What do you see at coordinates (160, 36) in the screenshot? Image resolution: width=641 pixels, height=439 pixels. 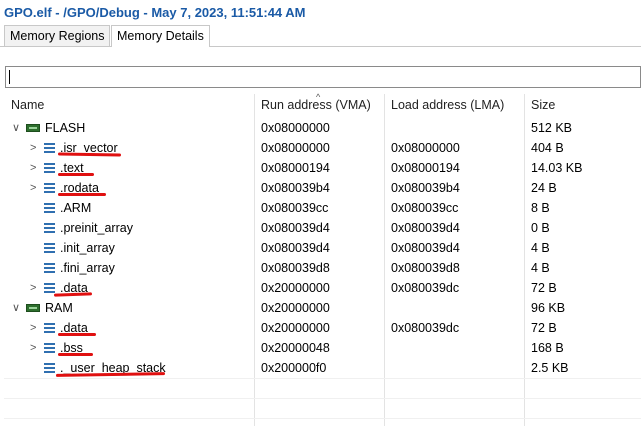 I see `tab-memory-details: Memory Details` at bounding box center [160, 36].